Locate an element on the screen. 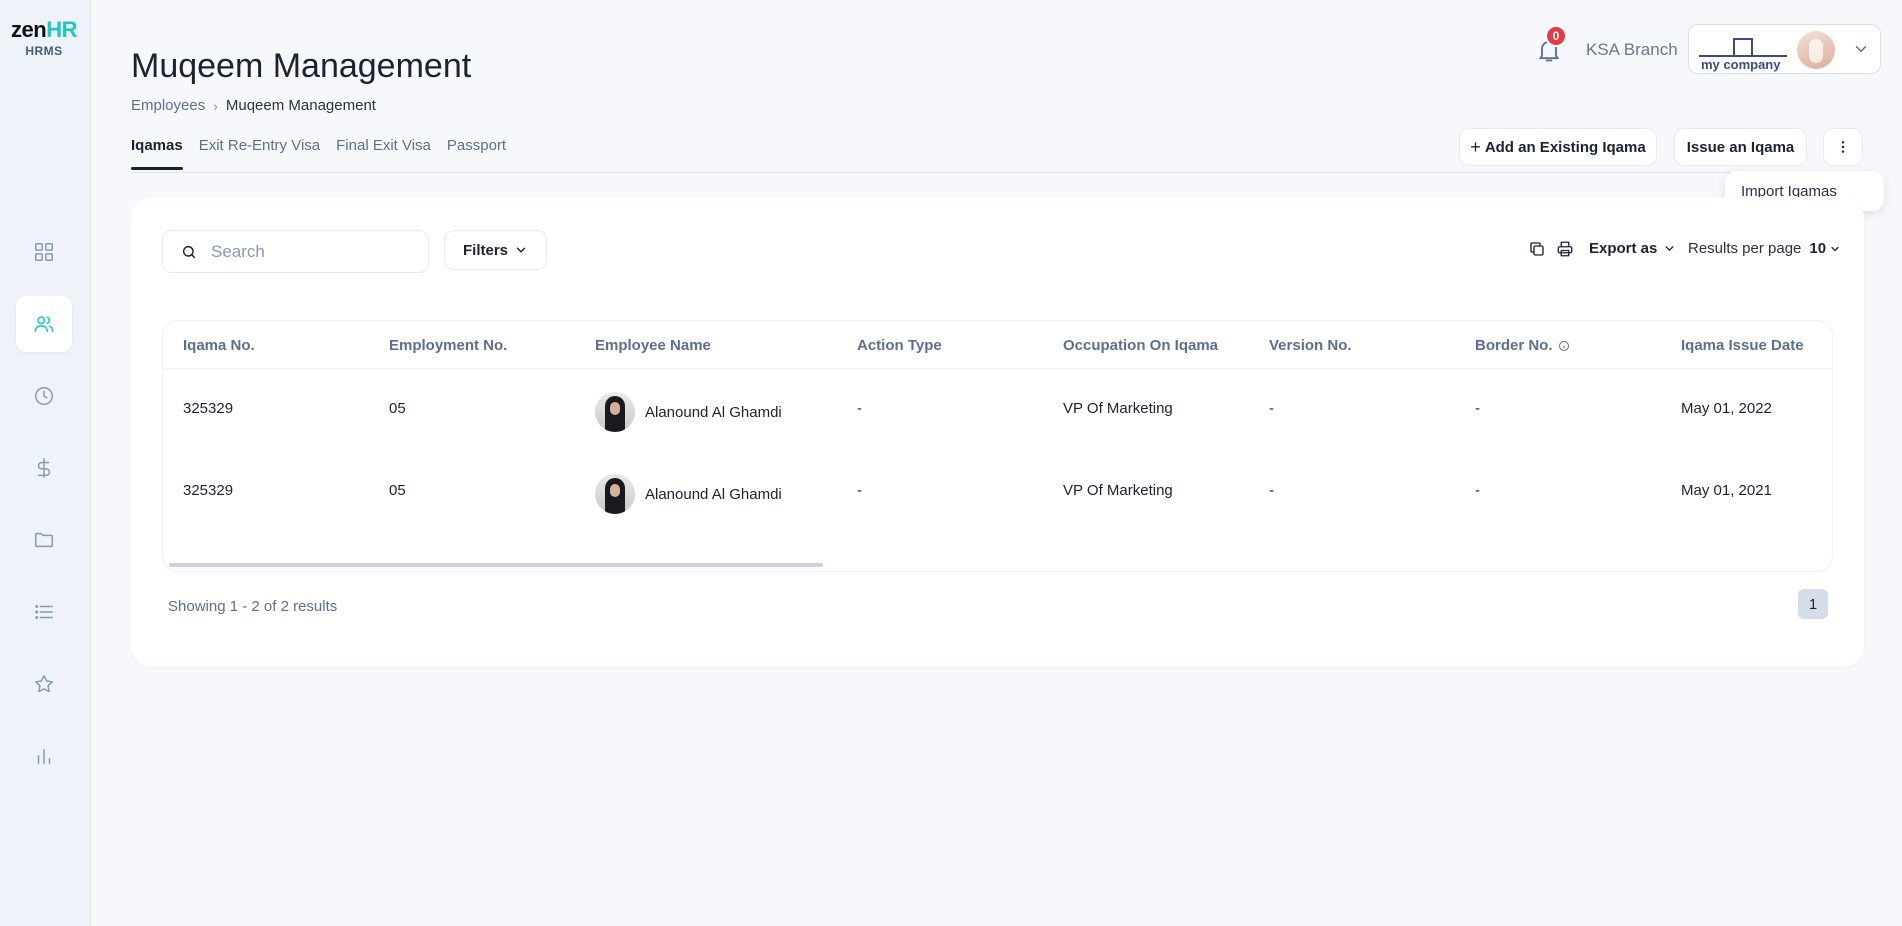 Image resolution: width=1902 pixels, height=926 pixels. sidebar-item-employees is located at coordinates (44, 324).